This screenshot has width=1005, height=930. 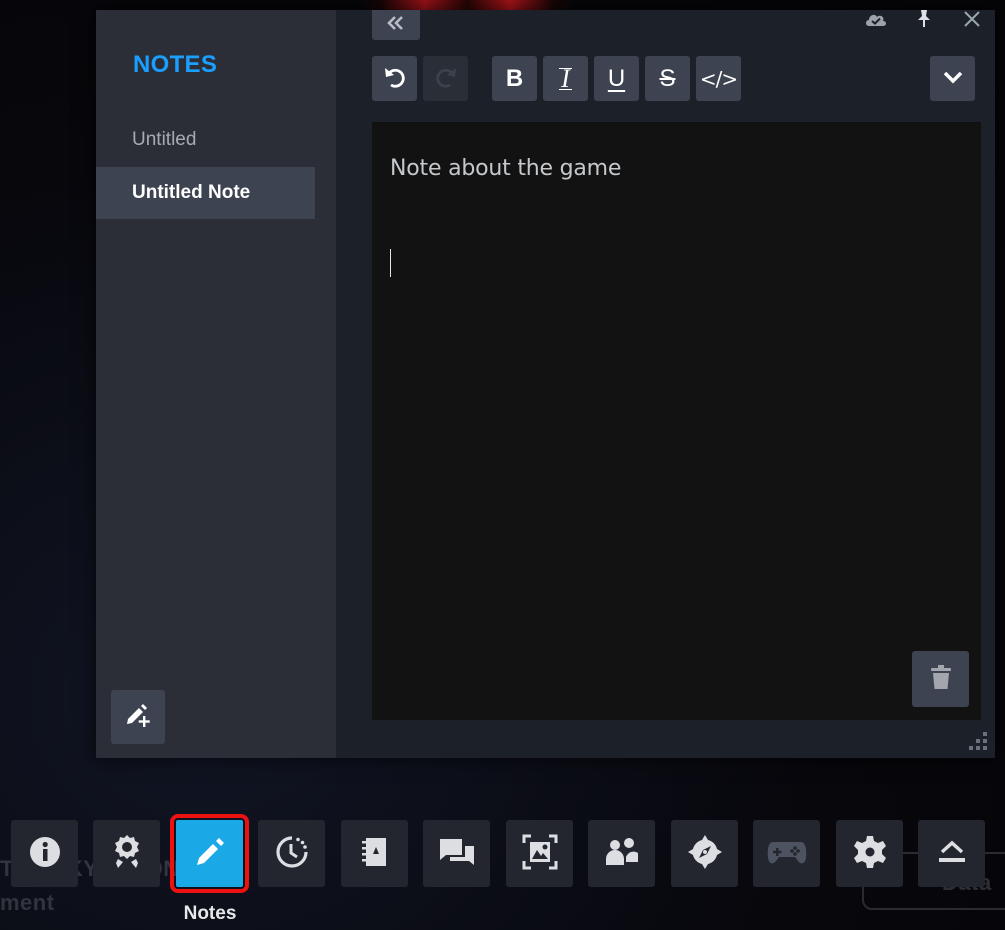 I want to click on collapse-sidebar-button, so click(x=396, y=25).